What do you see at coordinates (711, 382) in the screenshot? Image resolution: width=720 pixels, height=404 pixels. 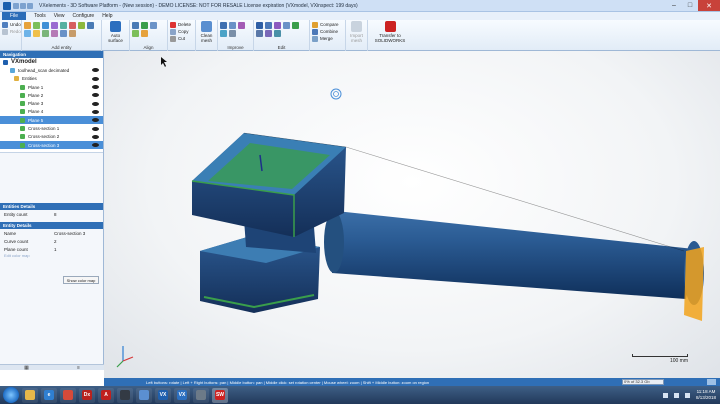 I see `fit-view-icon` at bounding box center [711, 382].